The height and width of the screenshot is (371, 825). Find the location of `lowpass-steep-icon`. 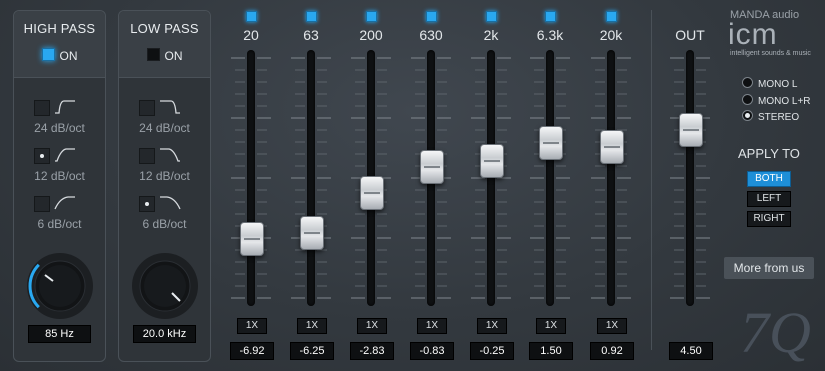

lowpass-steep-icon is located at coordinates (170, 107).